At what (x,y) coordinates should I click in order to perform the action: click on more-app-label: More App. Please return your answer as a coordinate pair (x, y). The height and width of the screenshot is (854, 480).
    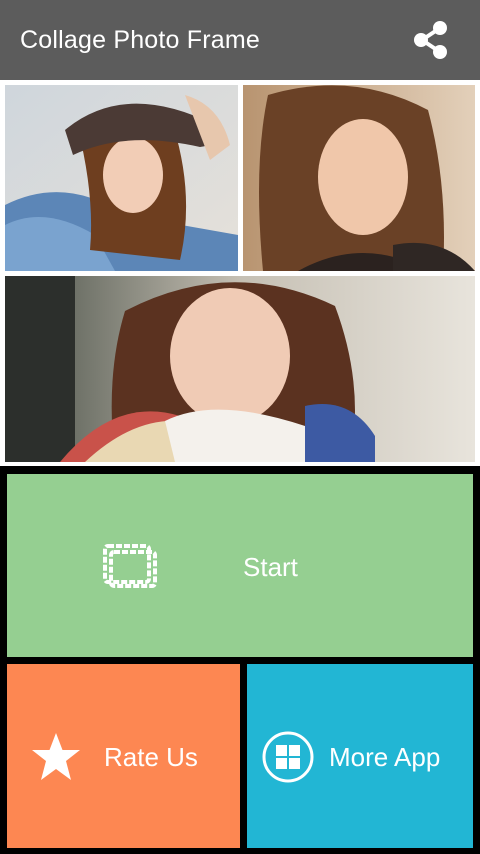
    Looking at the image, I should click on (385, 757).